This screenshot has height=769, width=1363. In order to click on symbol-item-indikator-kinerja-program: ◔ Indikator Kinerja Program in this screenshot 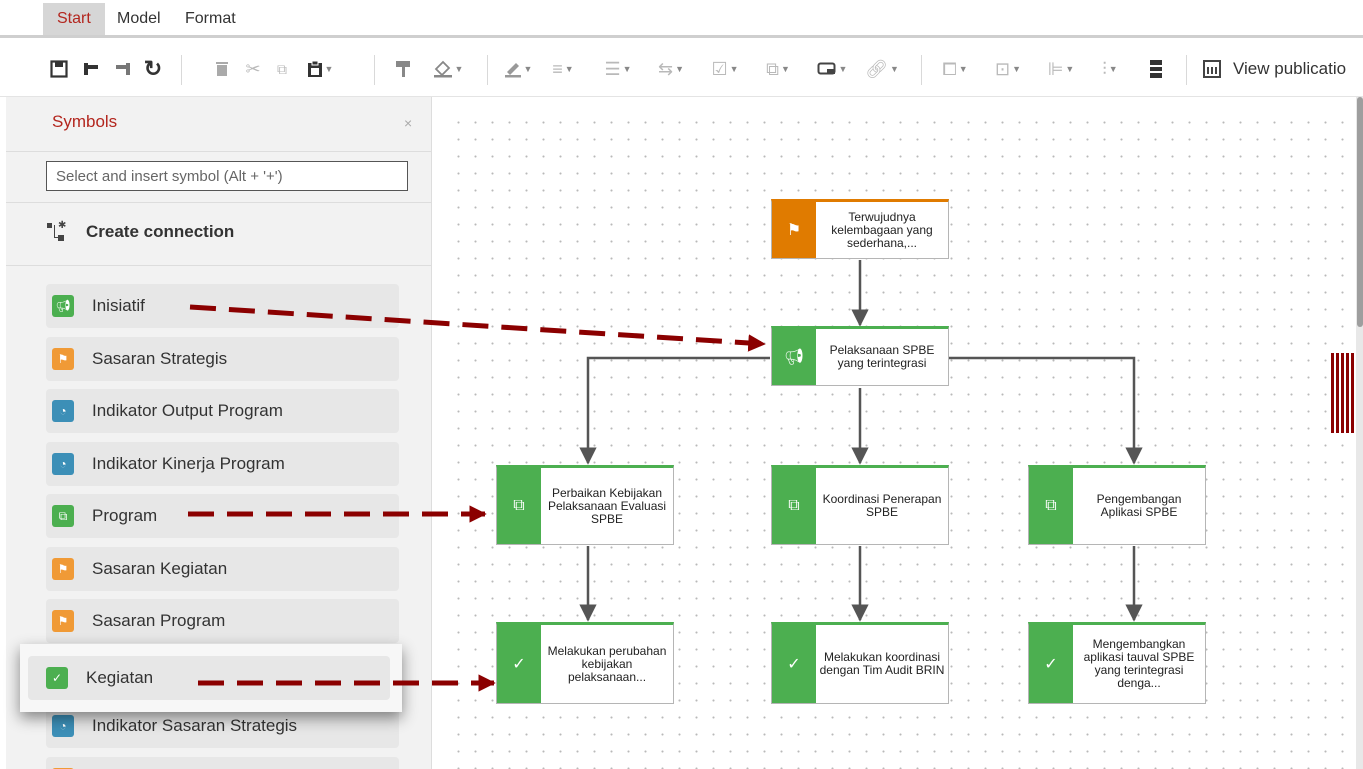, I will do `click(222, 464)`.